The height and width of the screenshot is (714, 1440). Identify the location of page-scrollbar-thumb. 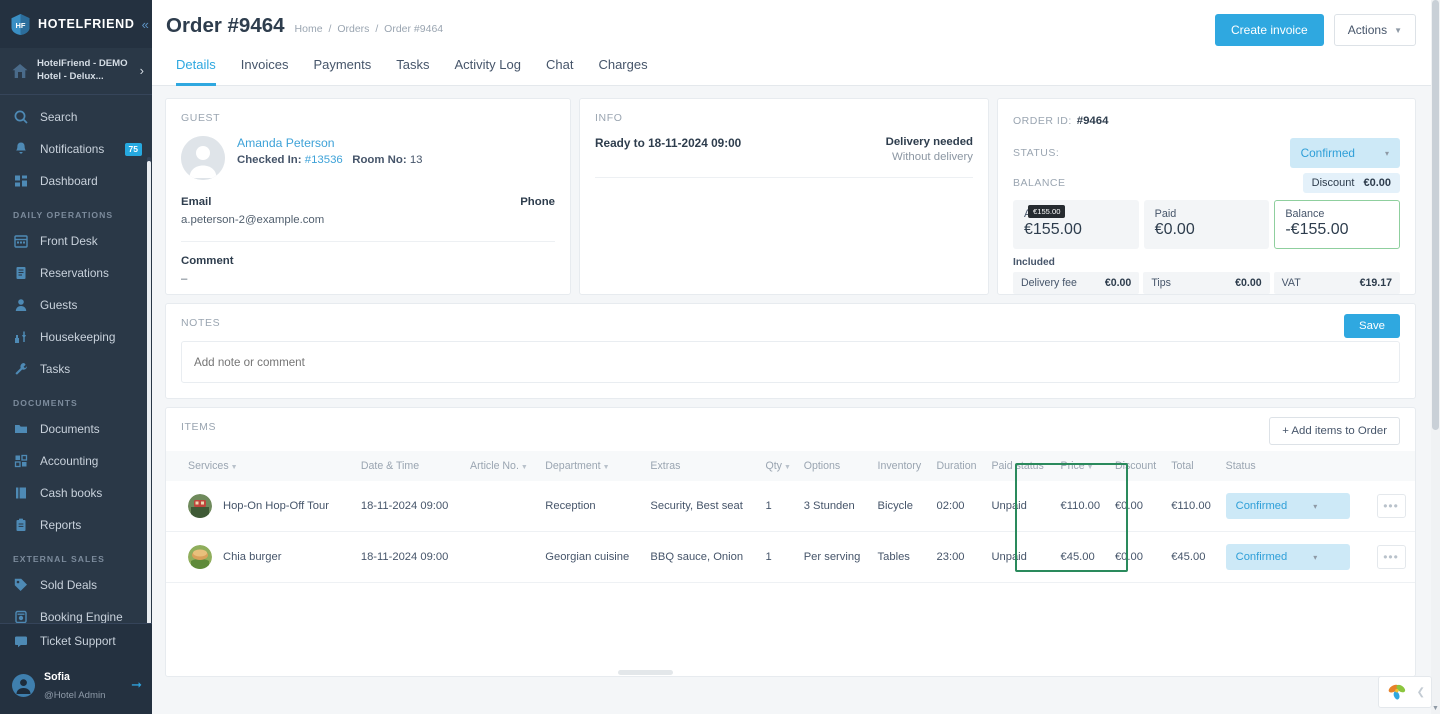
(1435, 215).